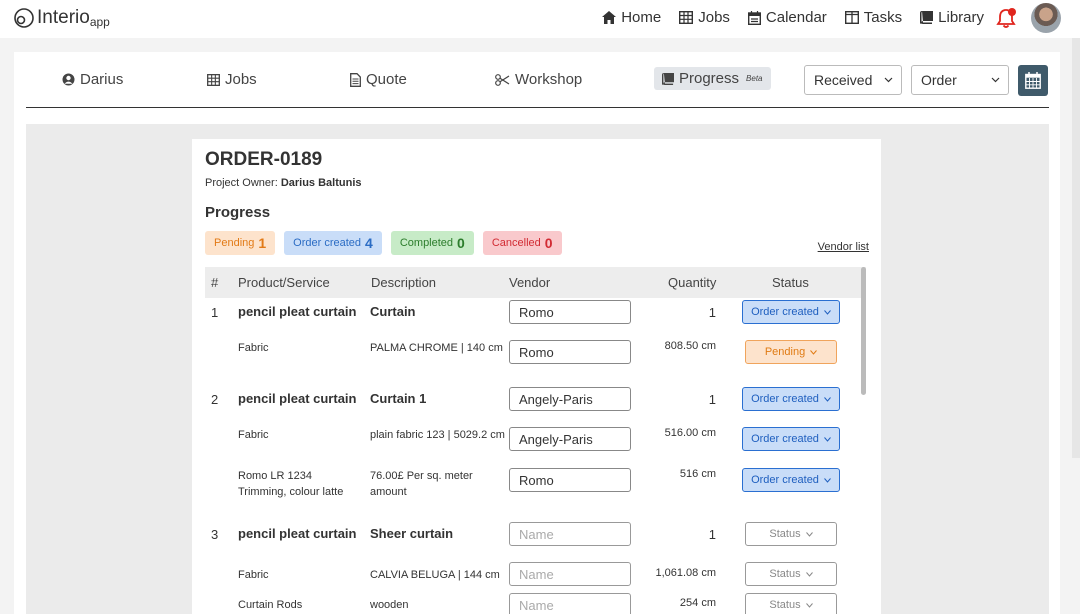 Image resolution: width=1080 pixels, height=614 pixels. I want to click on progress-heading: Progress, so click(238, 212).